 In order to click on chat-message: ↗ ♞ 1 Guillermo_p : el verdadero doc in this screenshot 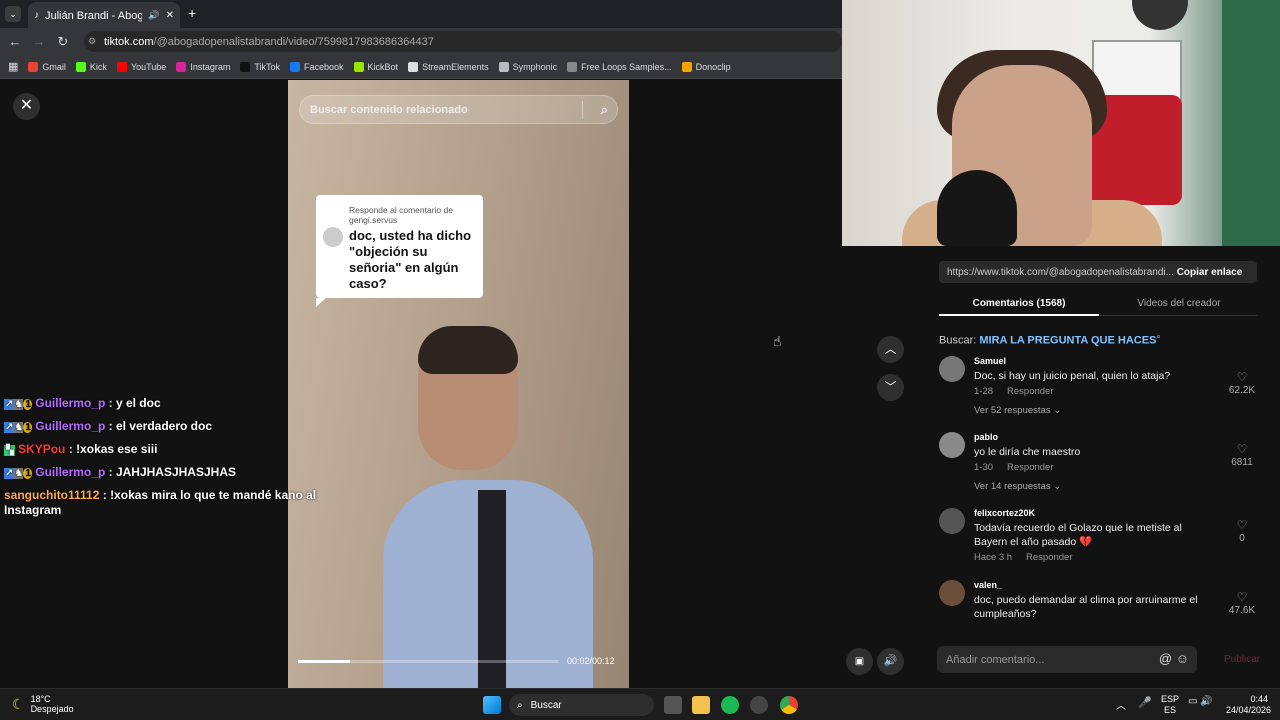, I will do `click(160, 427)`.